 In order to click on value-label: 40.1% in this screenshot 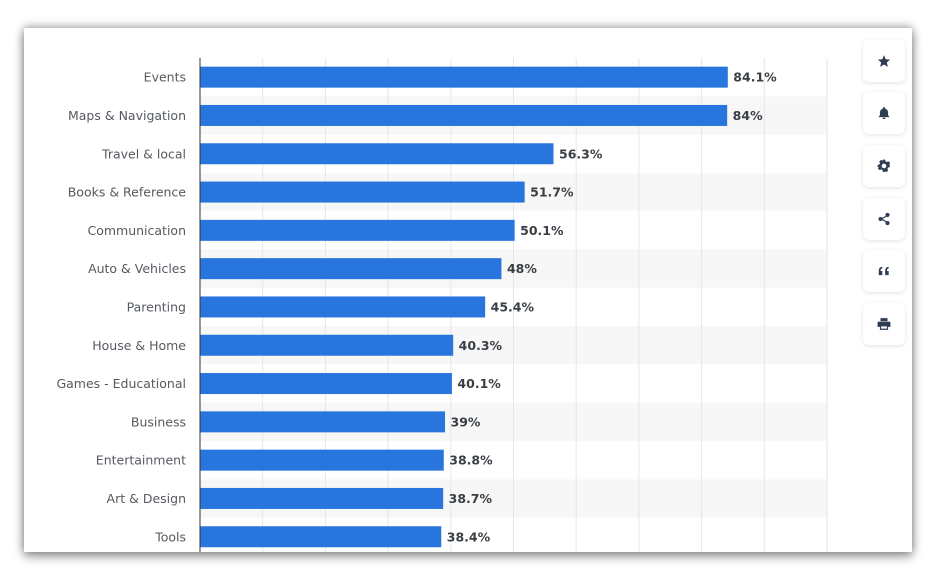, I will do `click(479, 383)`.